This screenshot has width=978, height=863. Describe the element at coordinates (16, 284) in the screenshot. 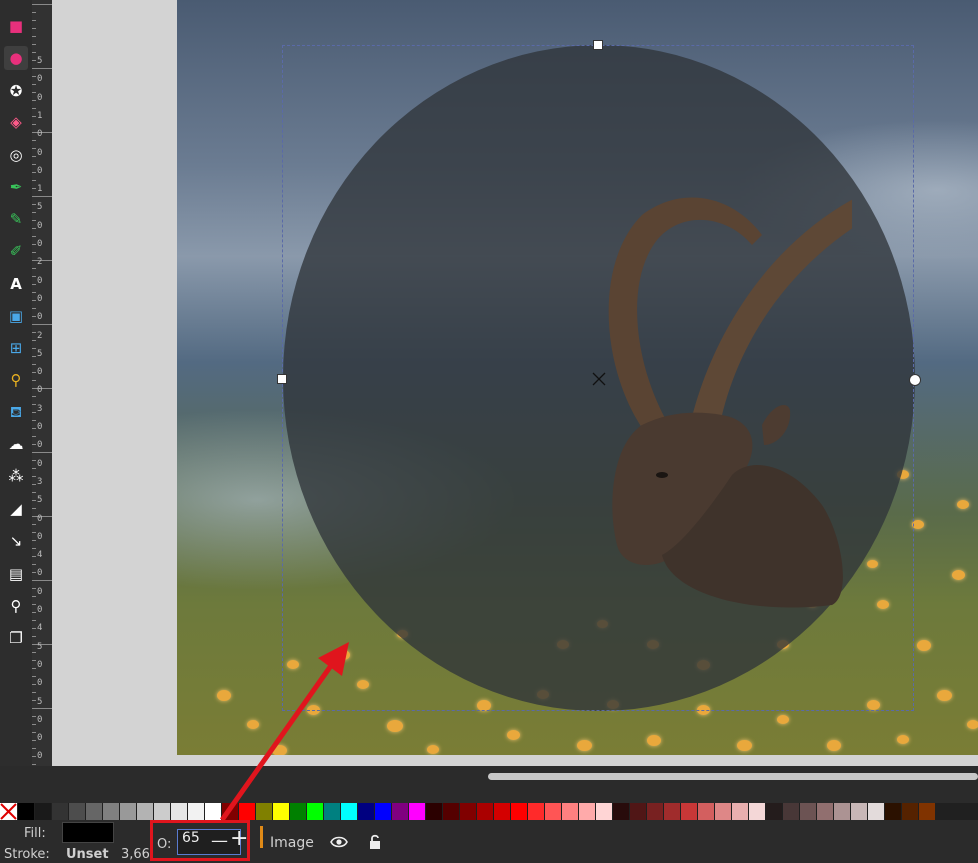

I see `text-tool-icon: A` at that location.